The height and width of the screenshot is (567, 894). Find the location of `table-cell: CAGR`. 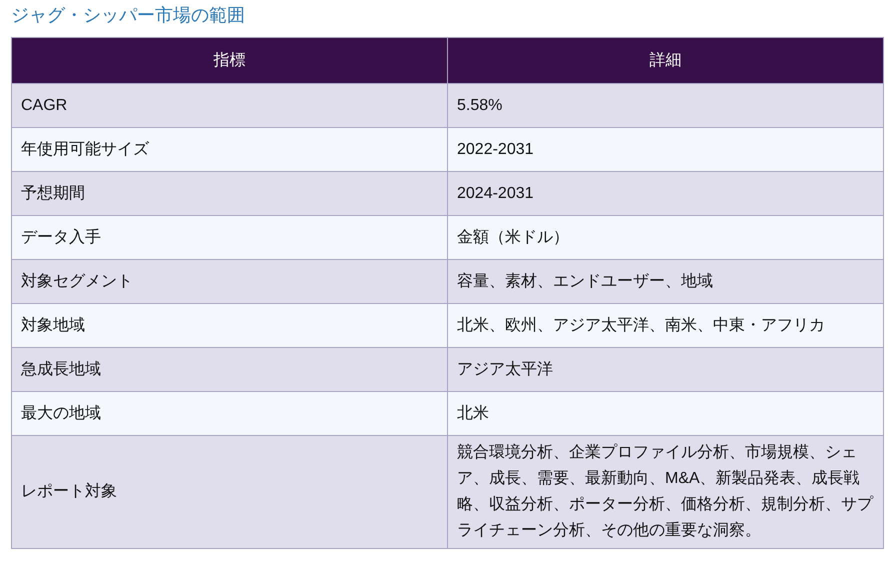

table-cell: CAGR is located at coordinates (230, 106).